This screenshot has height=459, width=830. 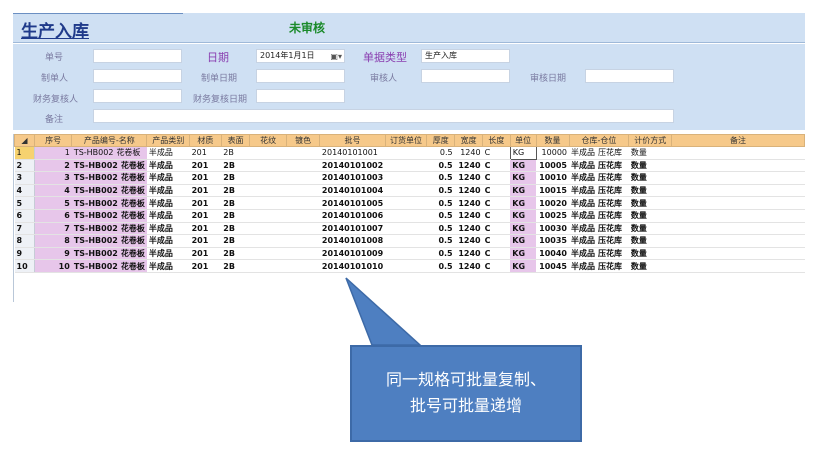 What do you see at coordinates (53, 166) in the screenshot?
I see `cell-seq: 2` at bounding box center [53, 166].